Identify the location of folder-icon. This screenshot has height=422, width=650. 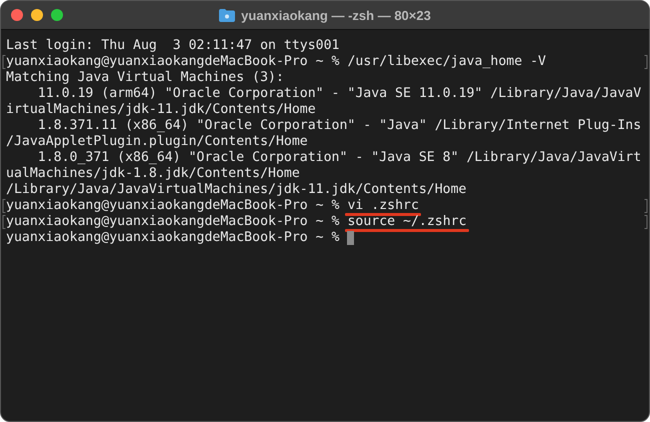
(227, 15).